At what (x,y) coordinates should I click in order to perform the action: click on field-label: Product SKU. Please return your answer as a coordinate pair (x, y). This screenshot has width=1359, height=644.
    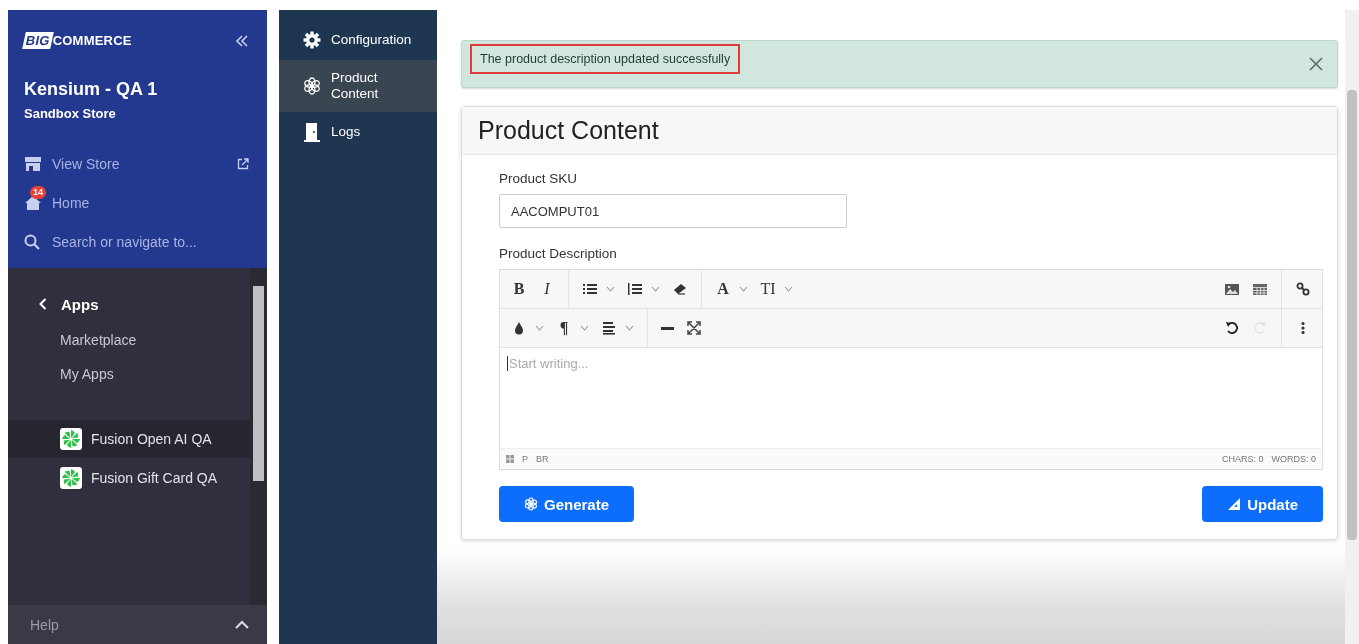
    Looking at the image, I should click on (539, 178).